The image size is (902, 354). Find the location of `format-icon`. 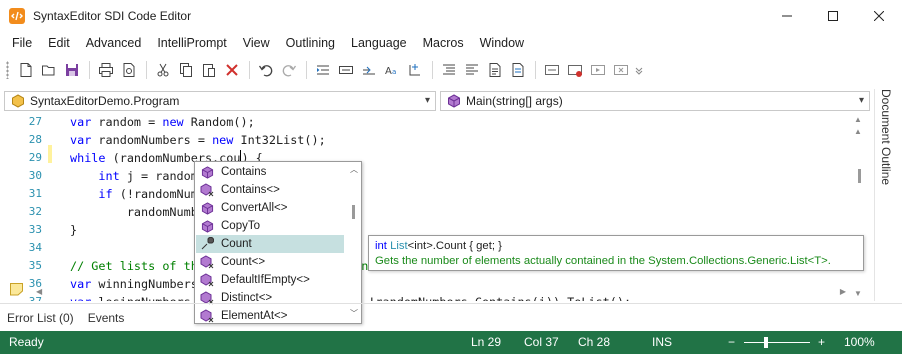

format-icon is located at coordinates (449, 69).